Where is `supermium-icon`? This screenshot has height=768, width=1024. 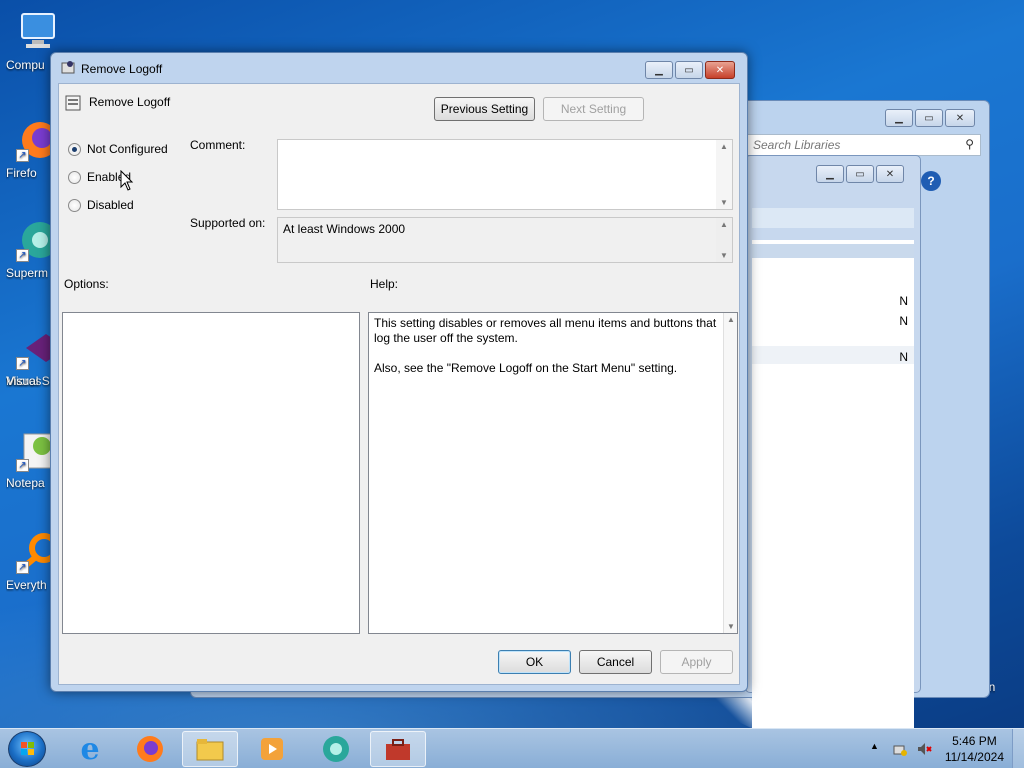
supermium-icon is located at coordinates (336, 749).